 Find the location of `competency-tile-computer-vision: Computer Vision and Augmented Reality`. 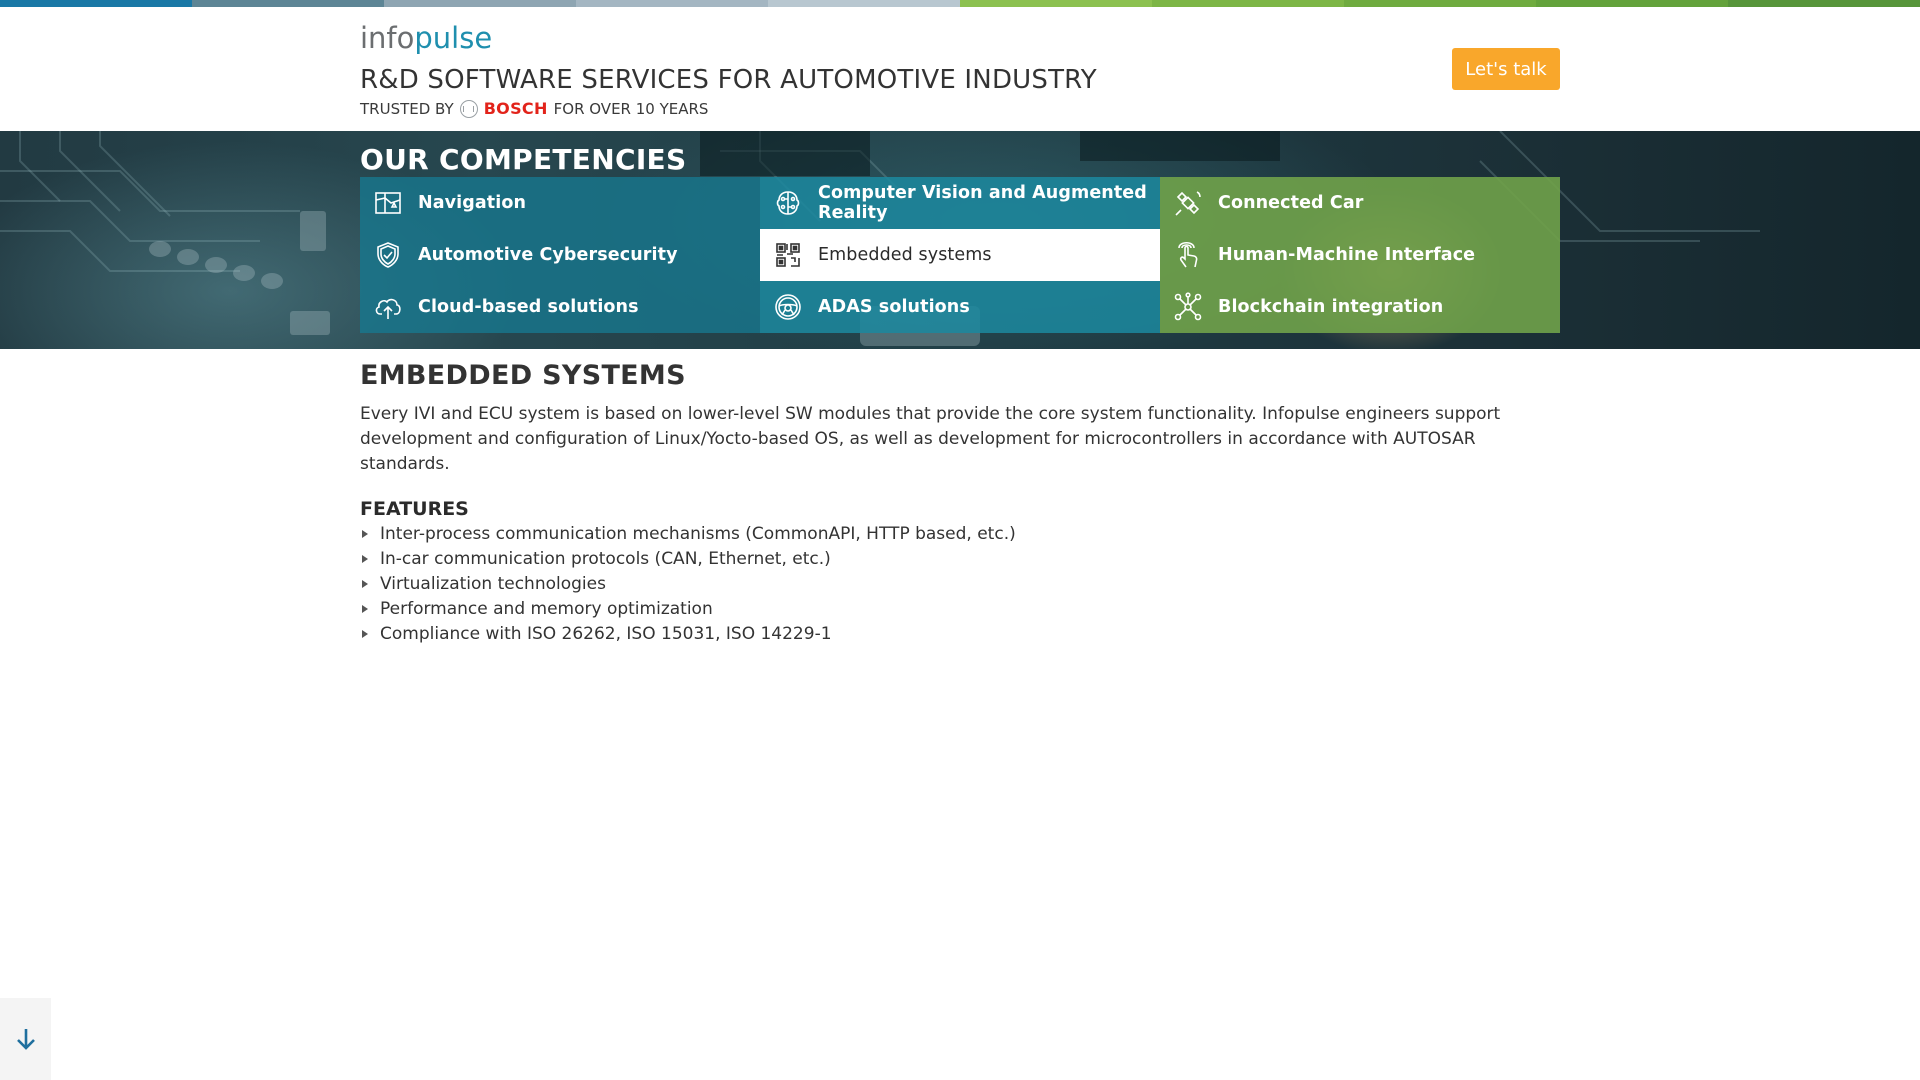

competency-tile-computer-vision: Computer Vision and Augmented Reality is located at coordinates (960, 203).